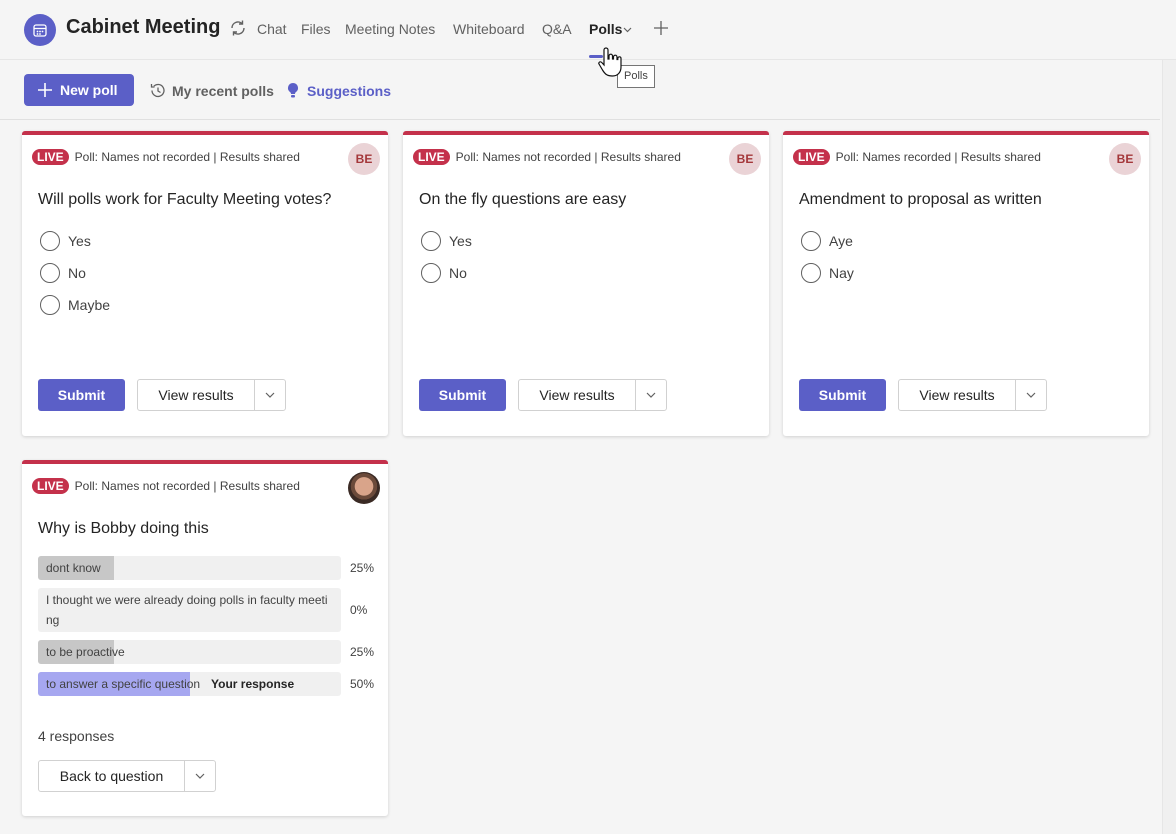  I want to click on new-poll-button: New poll, so click(79, 90).